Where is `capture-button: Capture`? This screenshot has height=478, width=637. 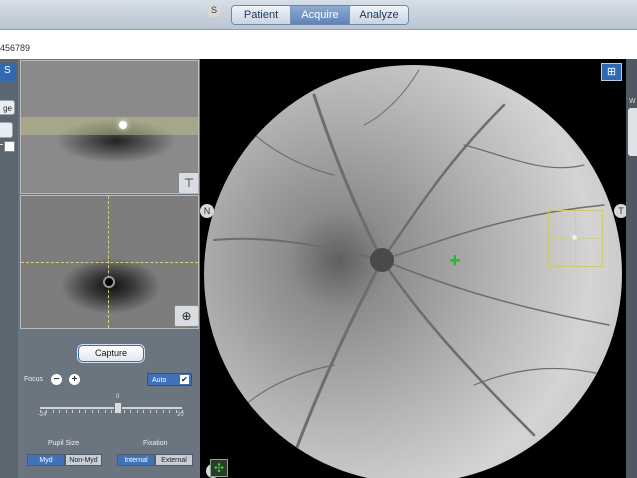 capture-button: Capture is located at coordinates (111, 353).